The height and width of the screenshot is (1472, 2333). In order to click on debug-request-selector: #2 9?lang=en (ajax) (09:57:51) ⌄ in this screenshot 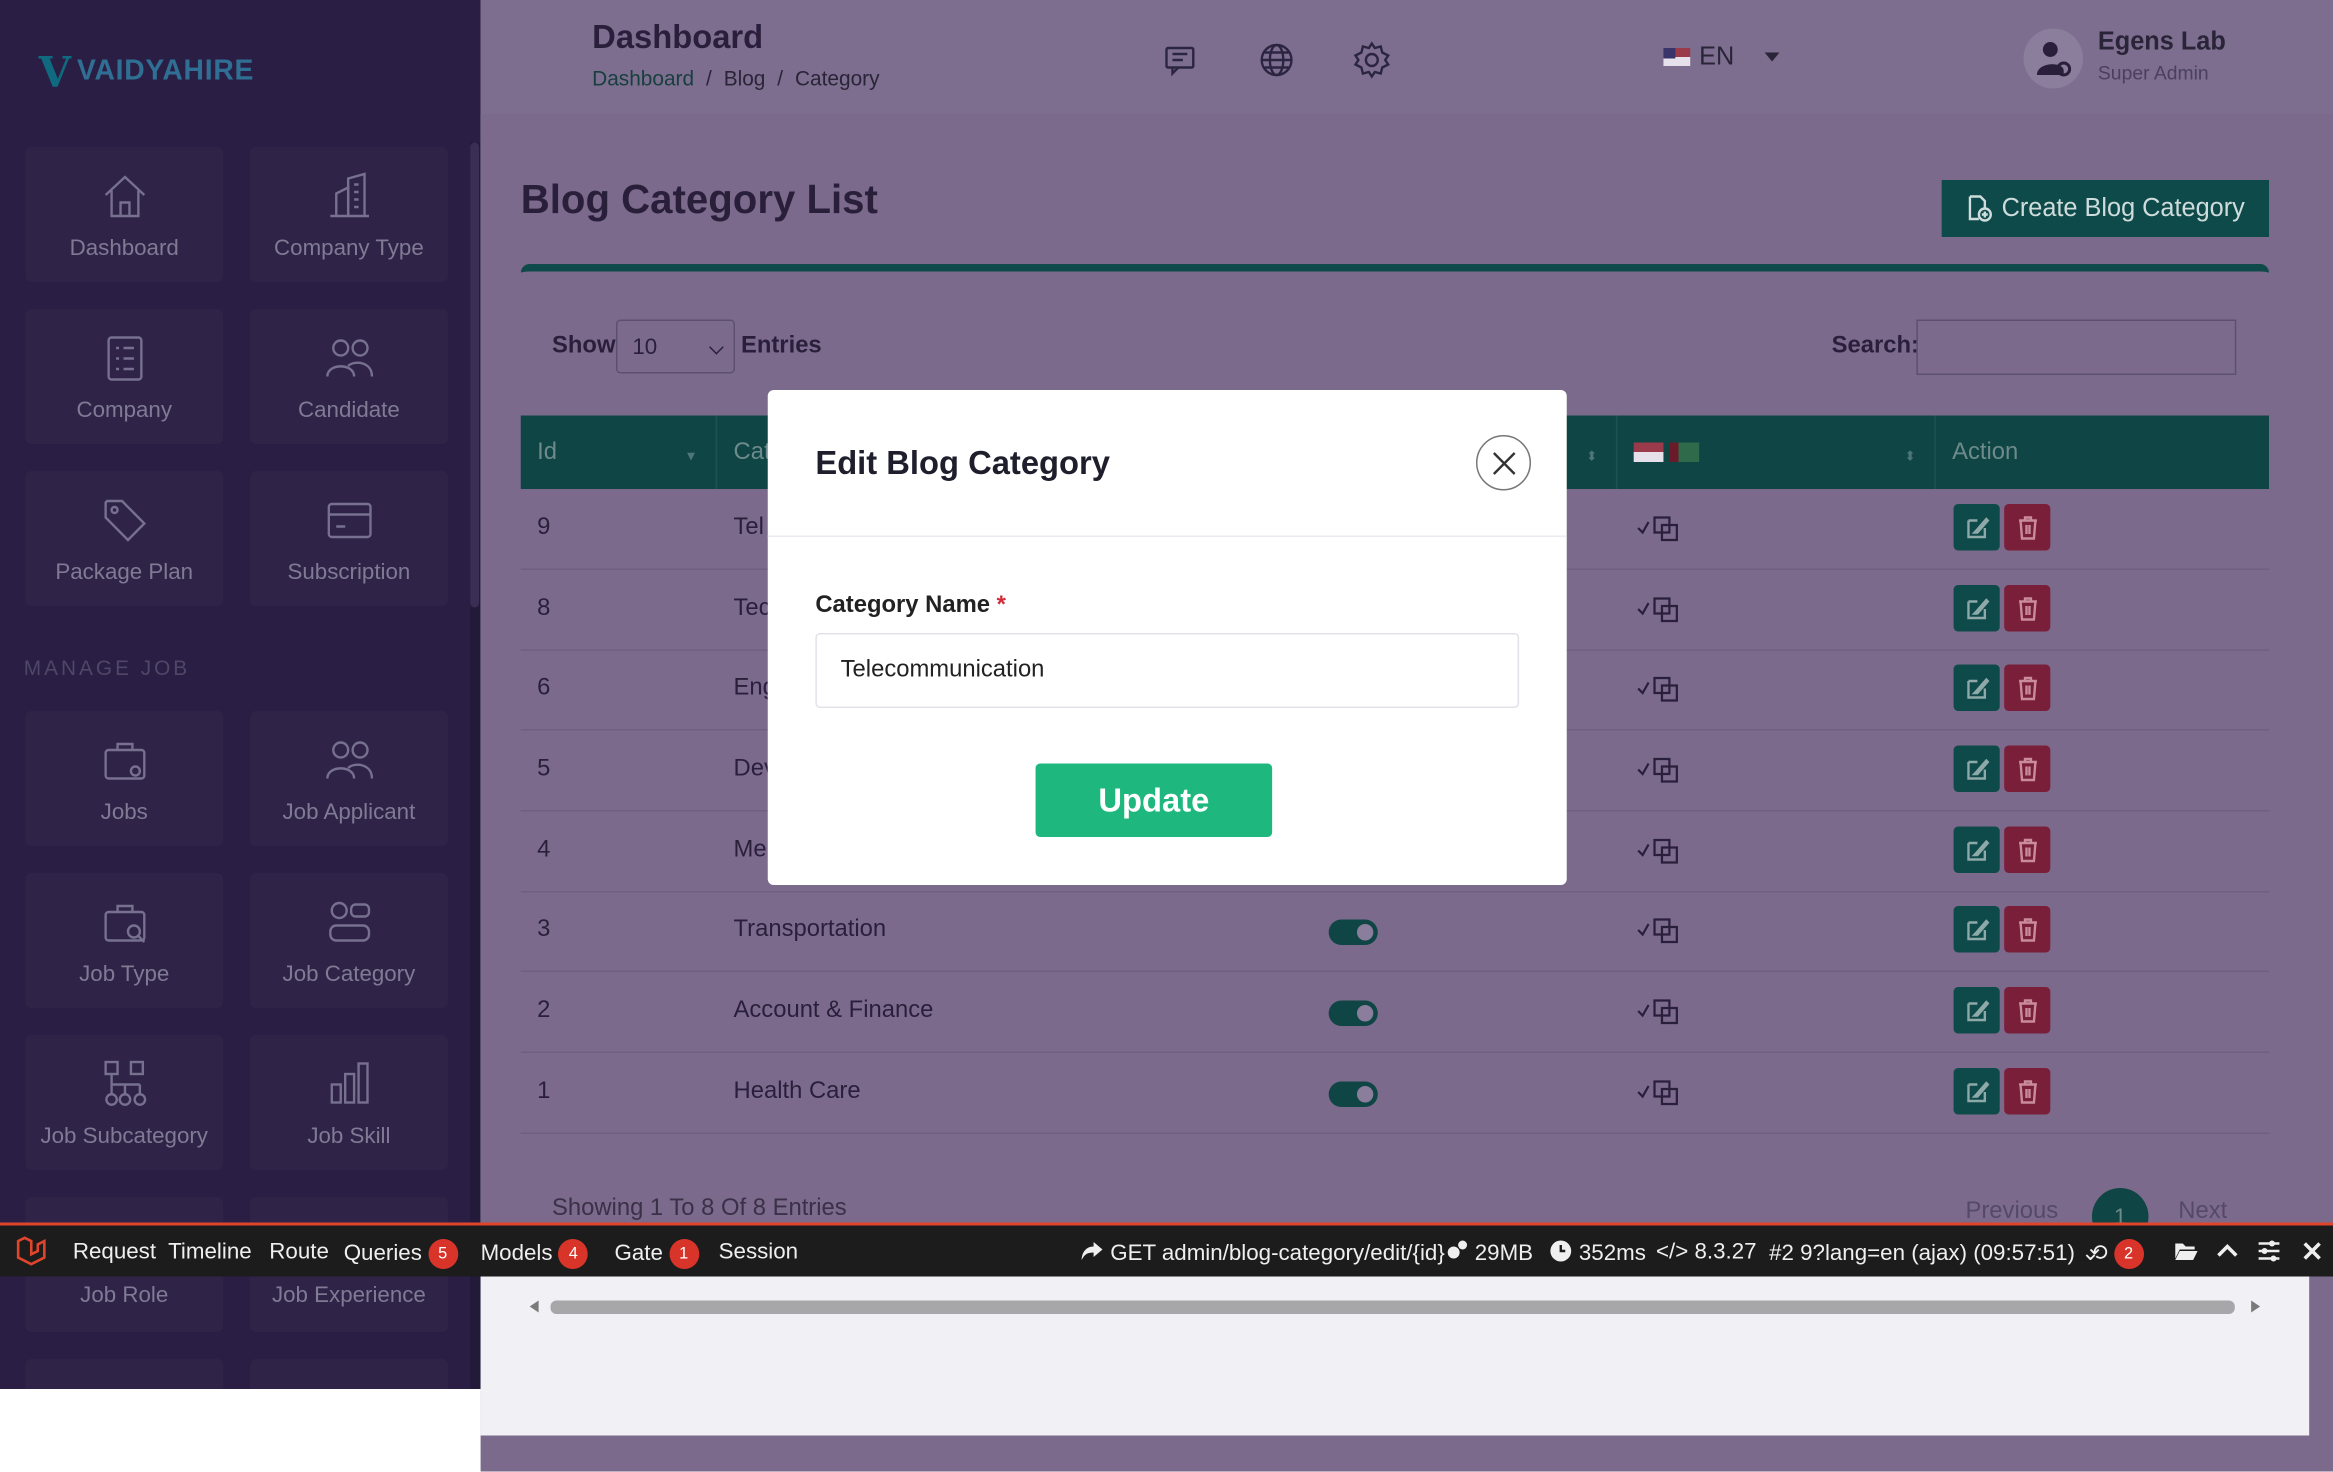, I will do `click(1934, 1253)`.